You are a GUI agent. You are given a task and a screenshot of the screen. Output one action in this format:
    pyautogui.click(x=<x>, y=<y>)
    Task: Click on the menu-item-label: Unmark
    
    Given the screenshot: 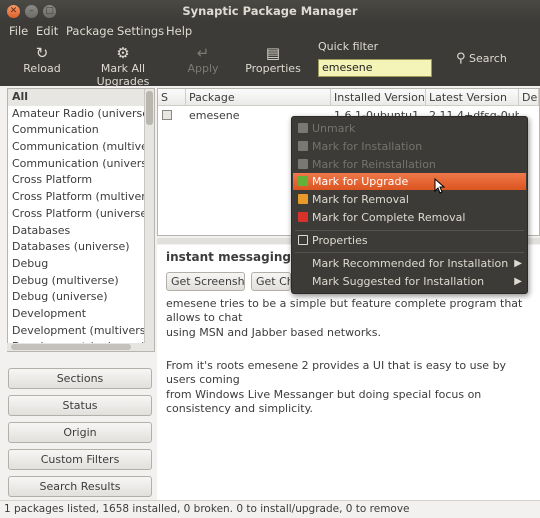 What is the action you would take?
    pyautogui.click(x=334, y=128)
    